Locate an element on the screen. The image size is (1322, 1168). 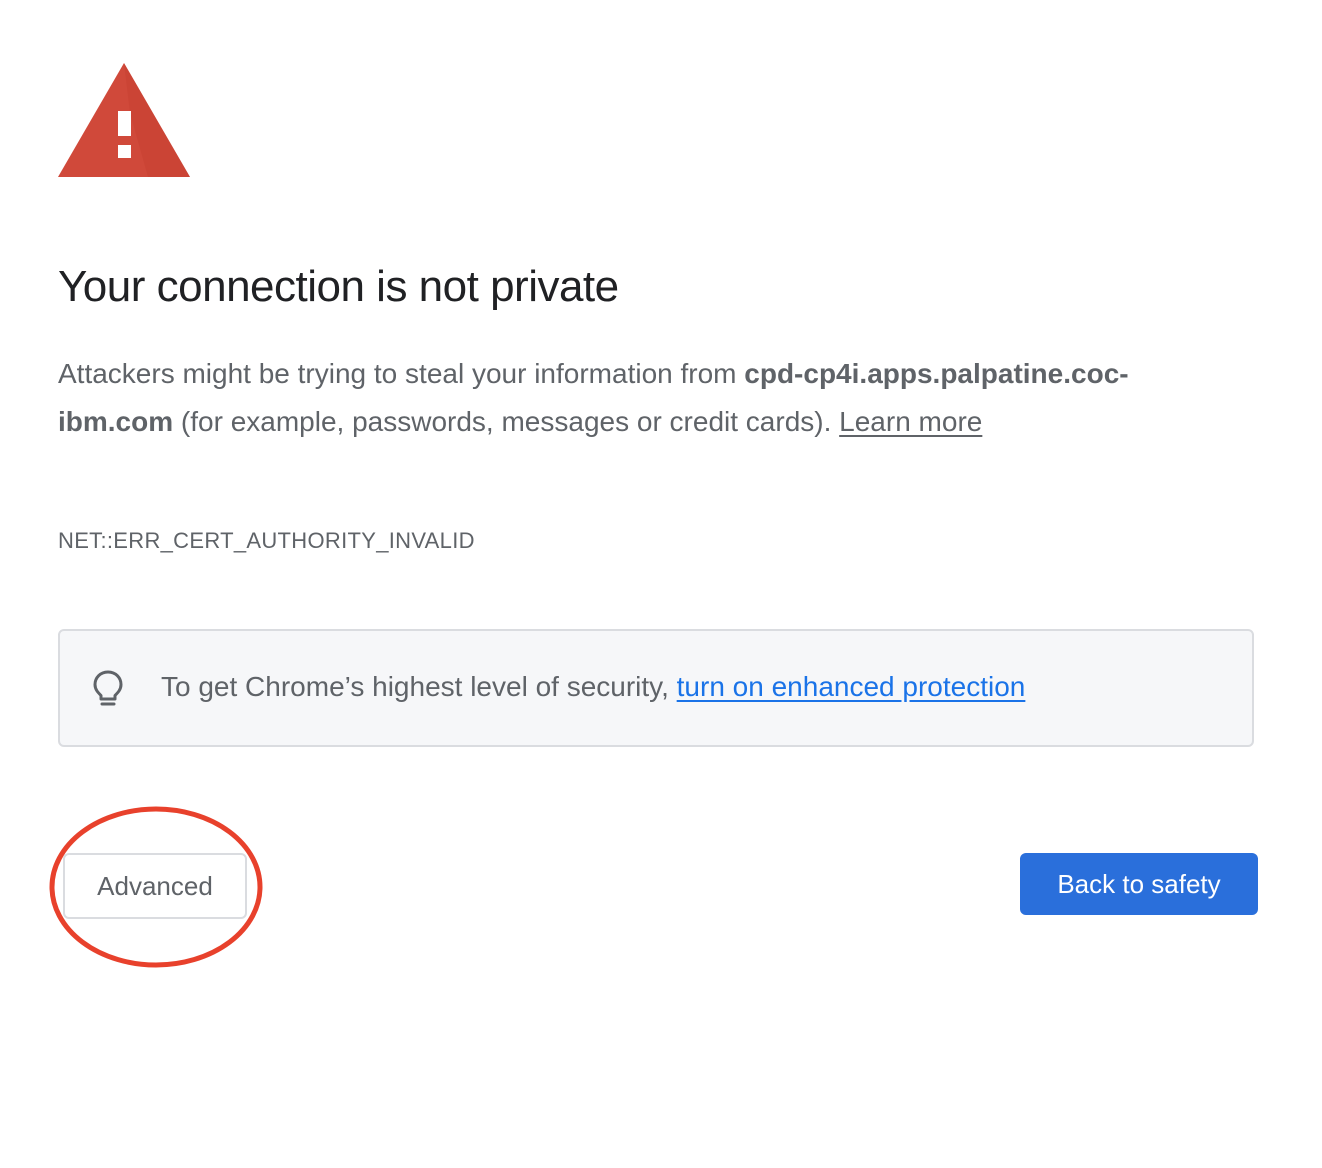
error-code: NET::ERR_CERT_AUTHORITY_INVALID is located at coordinates (266, 540).